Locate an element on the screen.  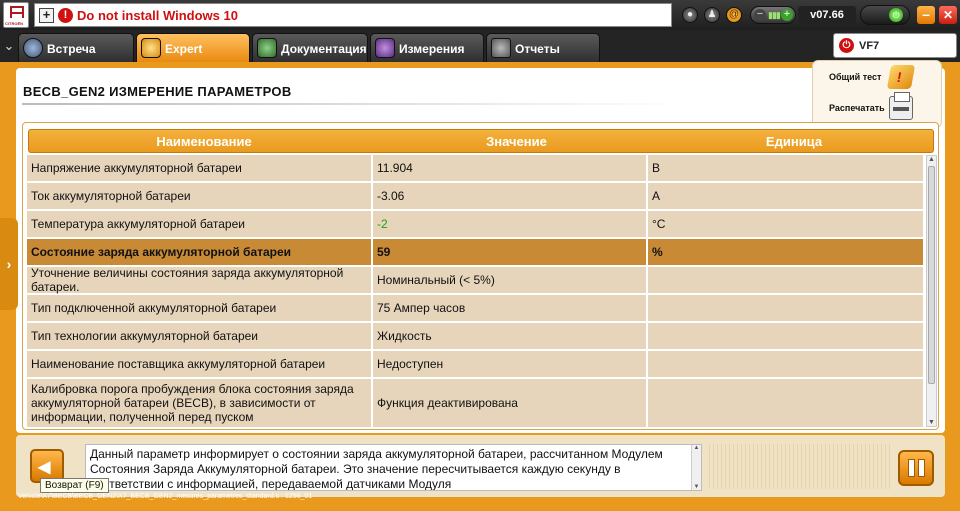
scrollbar-thumb is located at coordinates (931, 275).